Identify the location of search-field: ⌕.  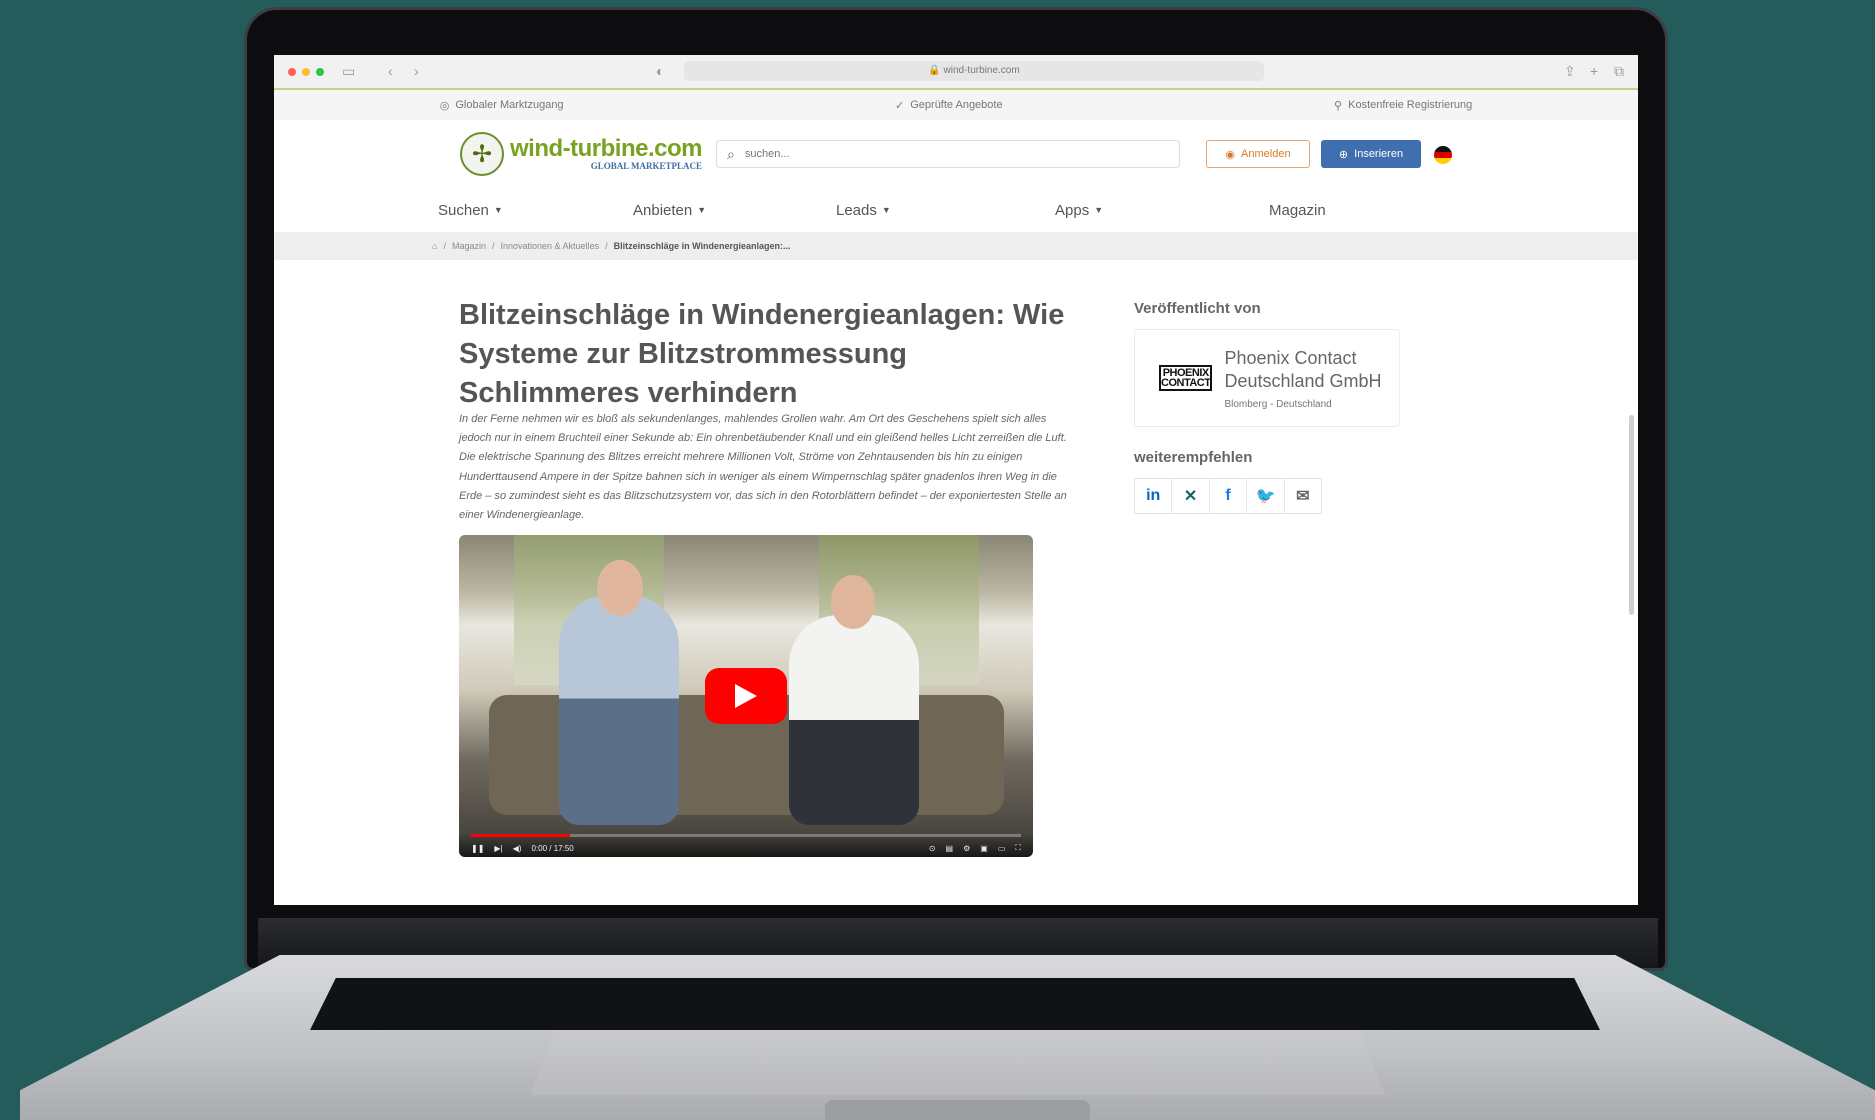
(948, 154).